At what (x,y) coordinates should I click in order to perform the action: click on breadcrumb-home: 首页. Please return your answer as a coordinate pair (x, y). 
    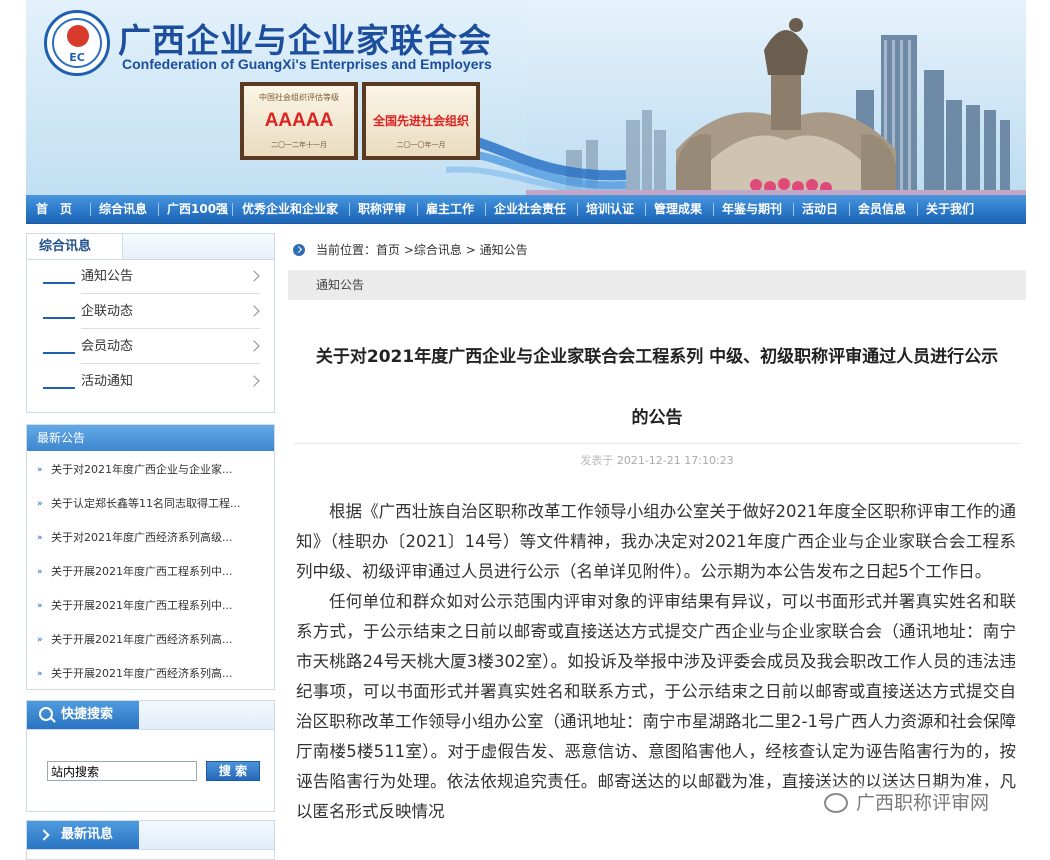
    Looking at the image, I should click on (388, 250).